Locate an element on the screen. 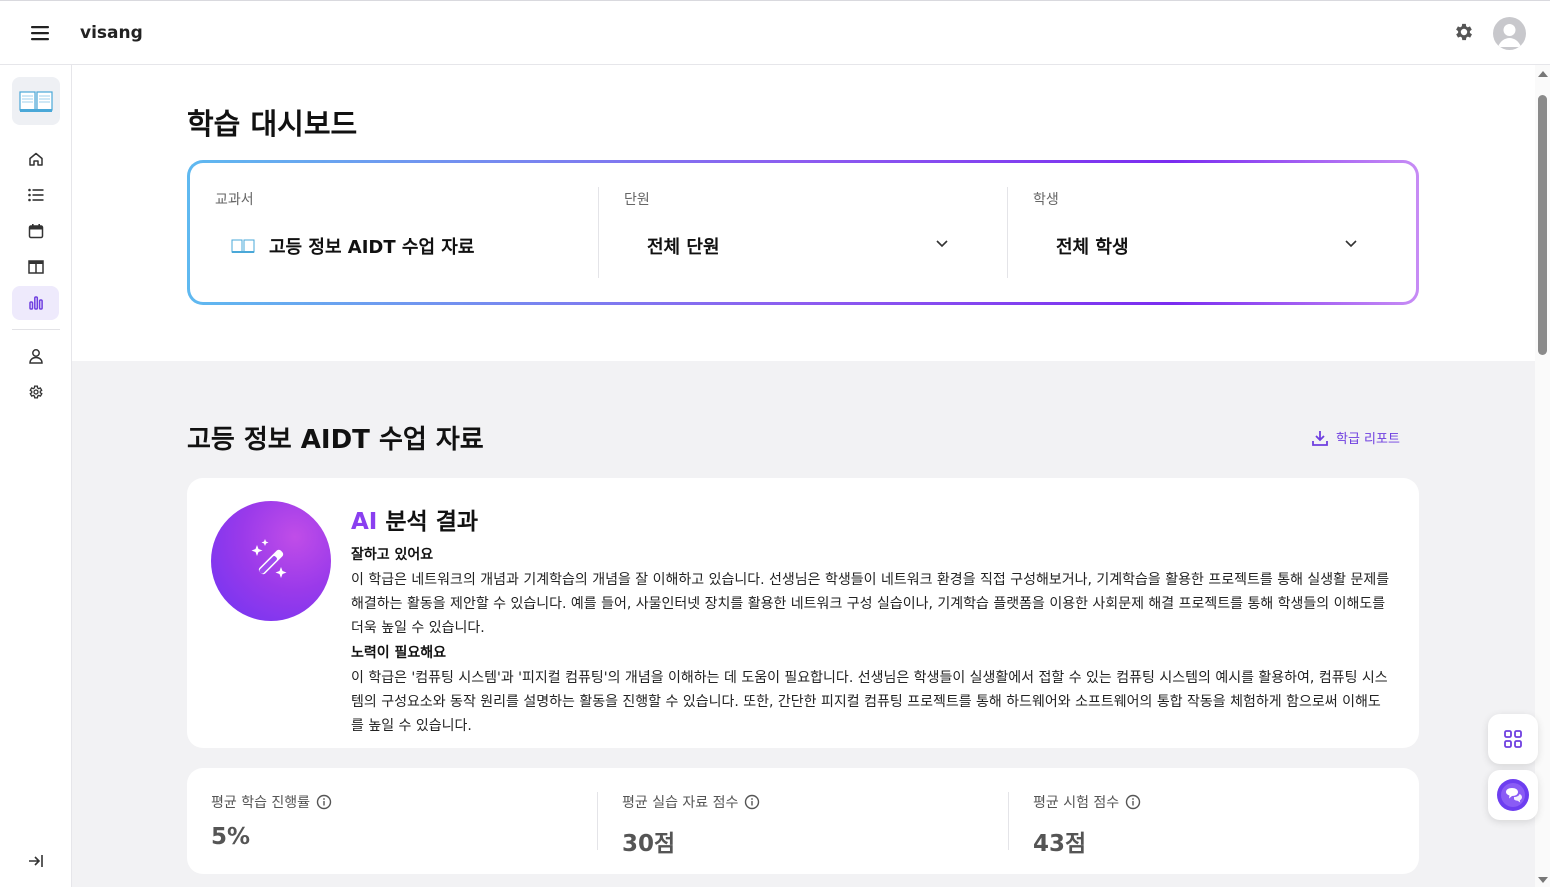 This screenshot has width=1550, height=887. sidebar-item-calendar is located at coordinates (35, 231).